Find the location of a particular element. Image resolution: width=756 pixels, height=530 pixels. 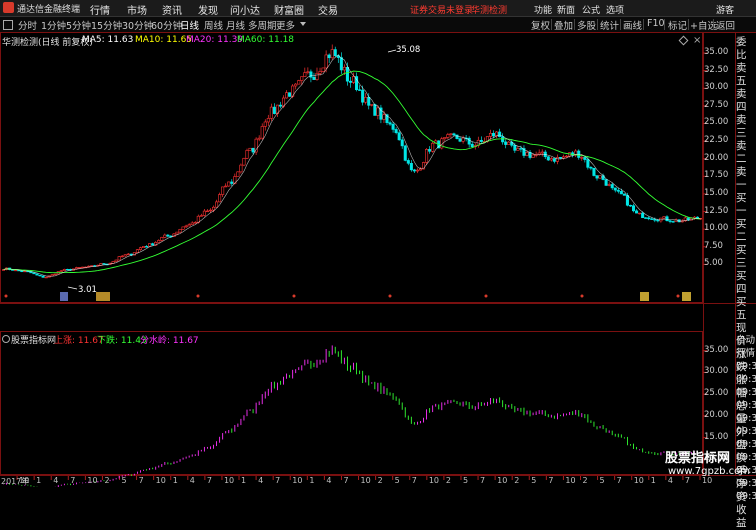

xaxis-label: 4 is located at coordinates (670, 480).